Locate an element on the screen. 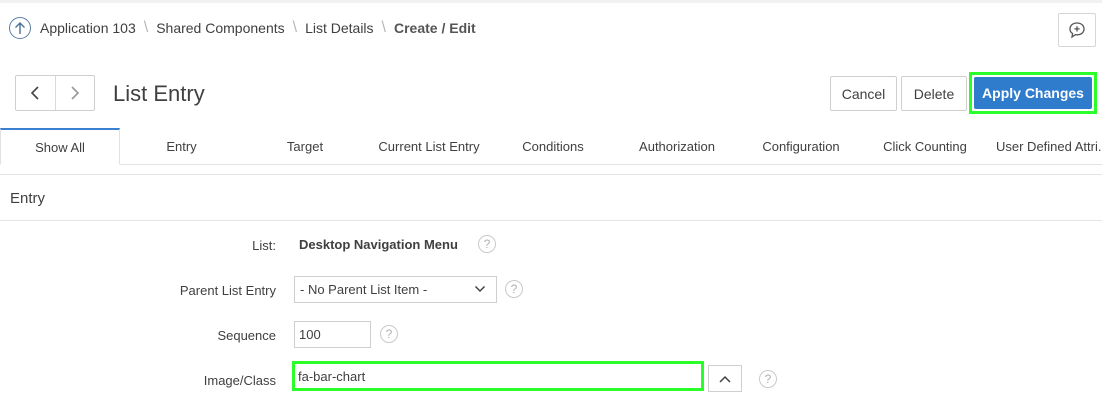  image-class-input is located at coordinates (498, 376).